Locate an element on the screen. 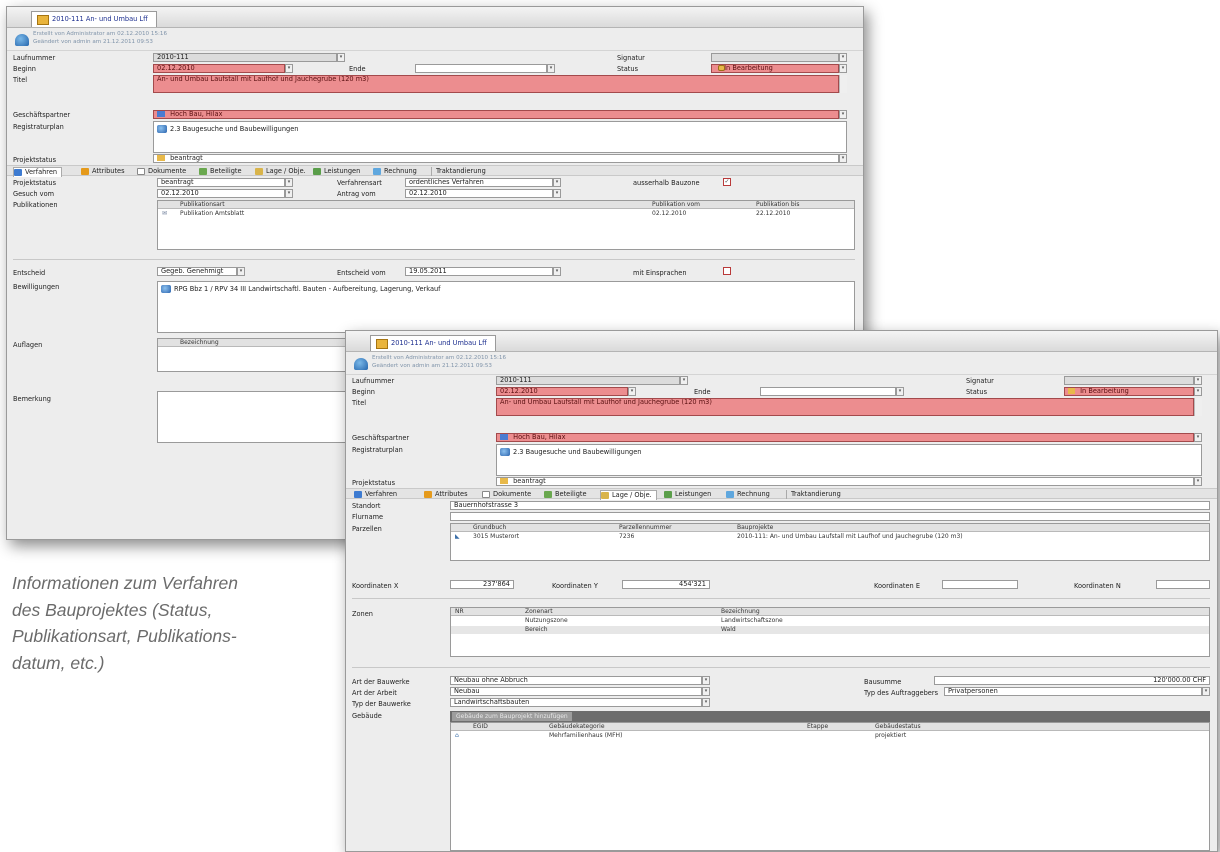 Image resolution: width=1220 pixels, height=852 pixels. table-row: ⌂ Mehrfamilienhaus (MFH) projektiert is located at coordinates (830, 736).